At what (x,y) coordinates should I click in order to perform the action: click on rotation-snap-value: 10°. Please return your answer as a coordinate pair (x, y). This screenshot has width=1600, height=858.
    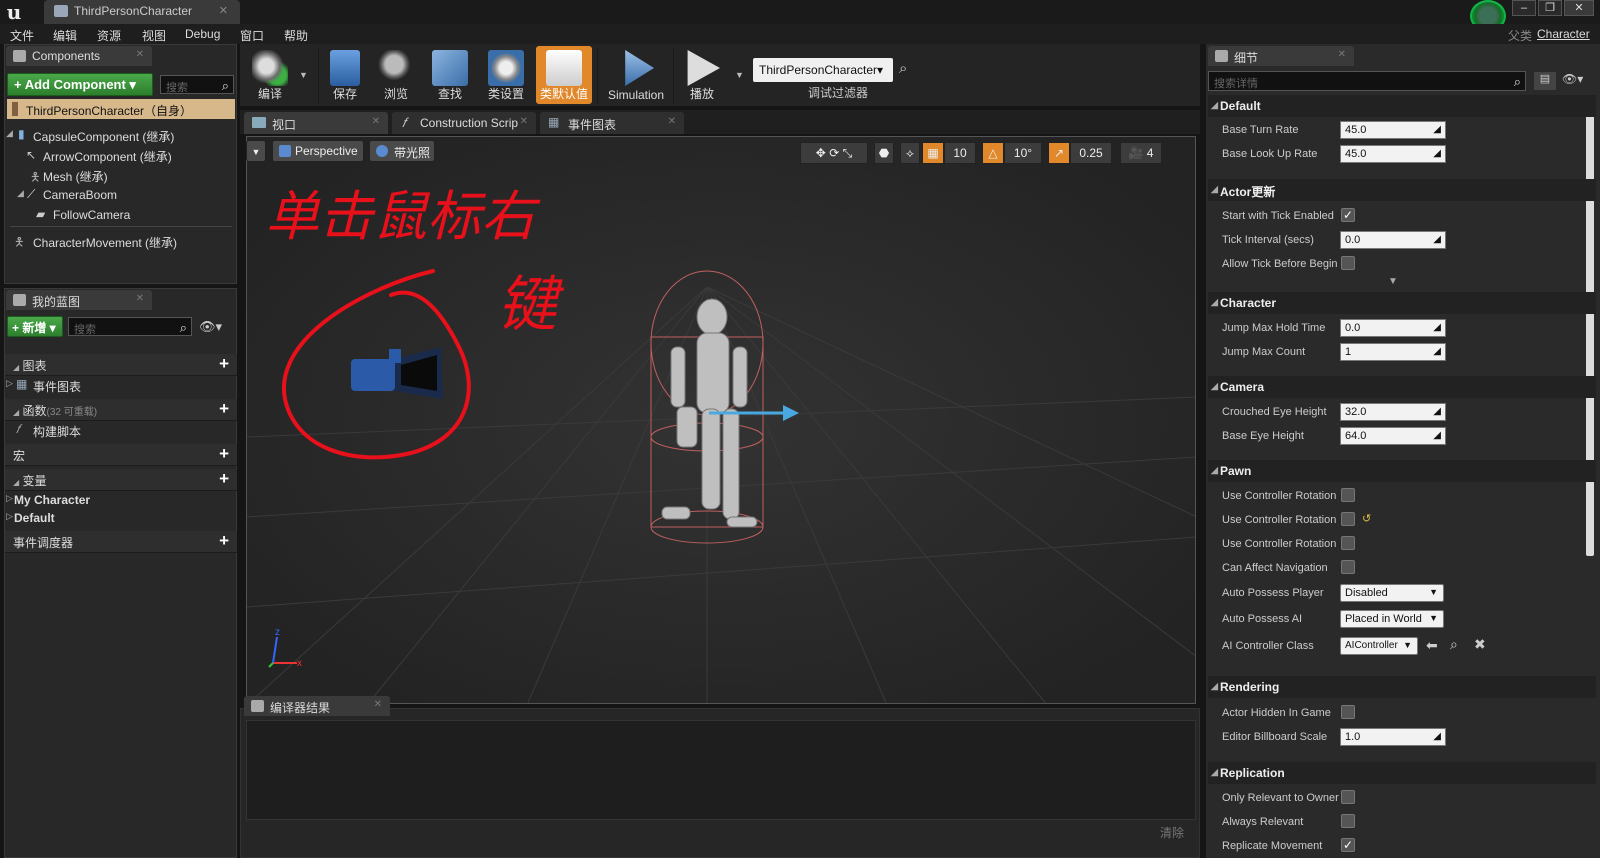
    Looking at the image, I should click on (1023, 153).